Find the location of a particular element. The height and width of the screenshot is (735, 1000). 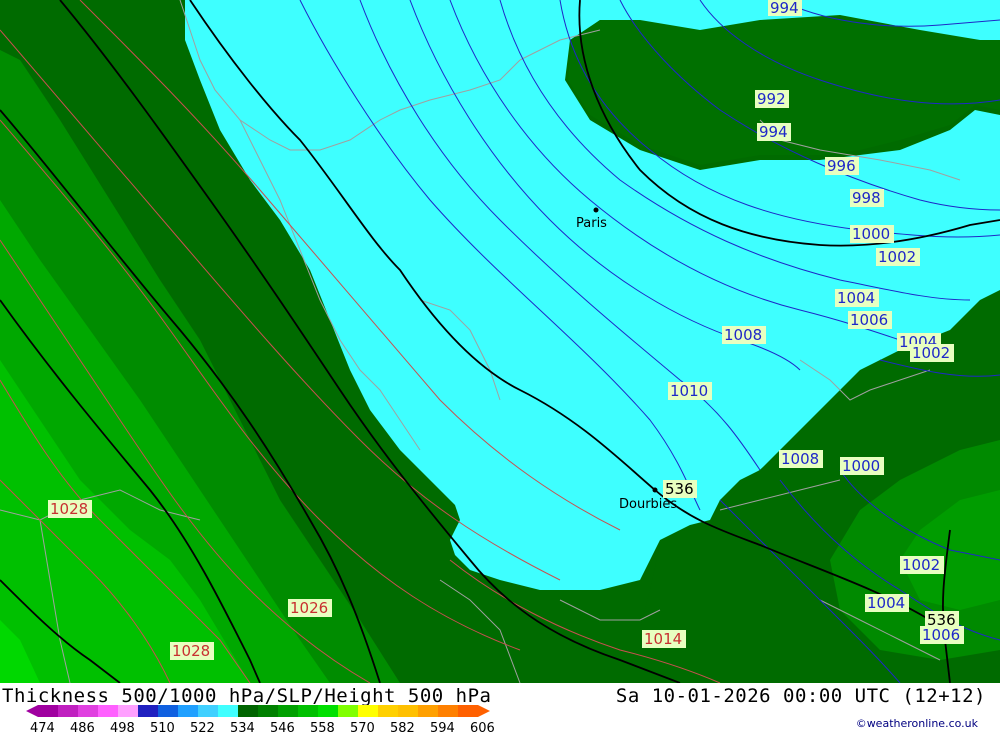

label-992: 992 is located at coordinates (772, 99).